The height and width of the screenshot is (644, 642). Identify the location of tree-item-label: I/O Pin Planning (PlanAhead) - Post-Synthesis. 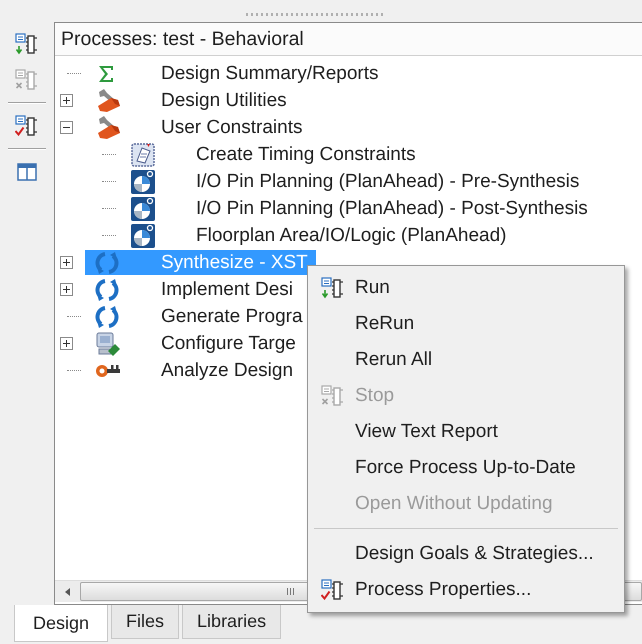
(392, 209).